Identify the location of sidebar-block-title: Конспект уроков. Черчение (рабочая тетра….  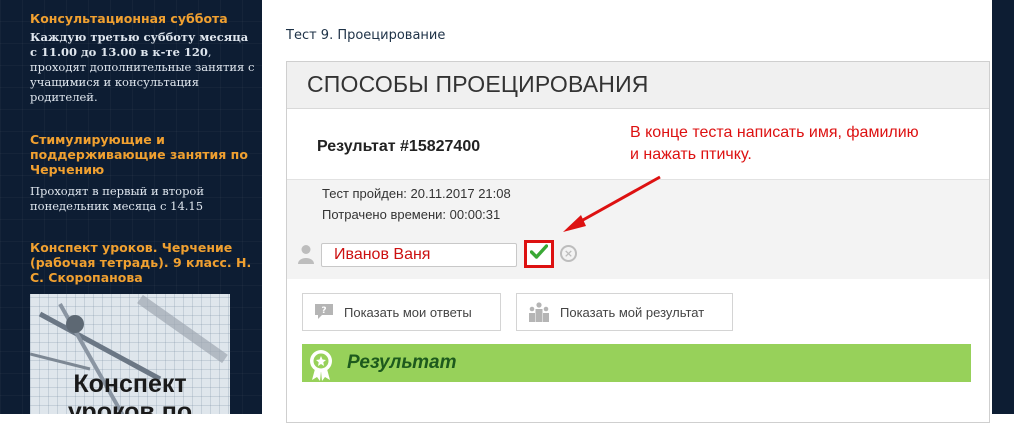
(142, 262).